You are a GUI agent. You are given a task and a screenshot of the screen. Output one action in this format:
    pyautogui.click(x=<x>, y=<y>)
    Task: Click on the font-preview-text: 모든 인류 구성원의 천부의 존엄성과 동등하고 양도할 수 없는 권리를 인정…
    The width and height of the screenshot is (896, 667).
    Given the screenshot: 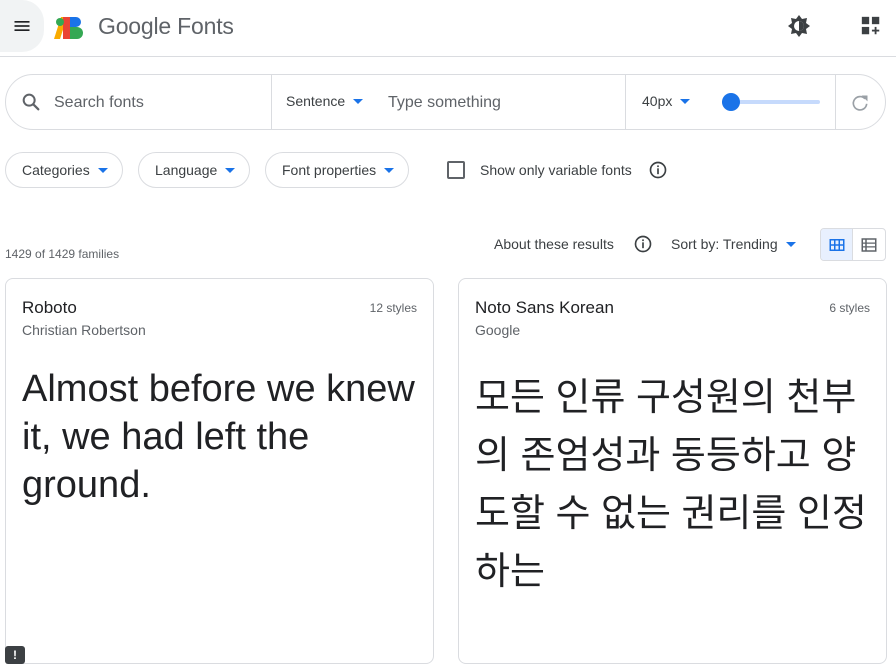 What is the action you would take?
    pyautogui.click(x=671, y=485)
    